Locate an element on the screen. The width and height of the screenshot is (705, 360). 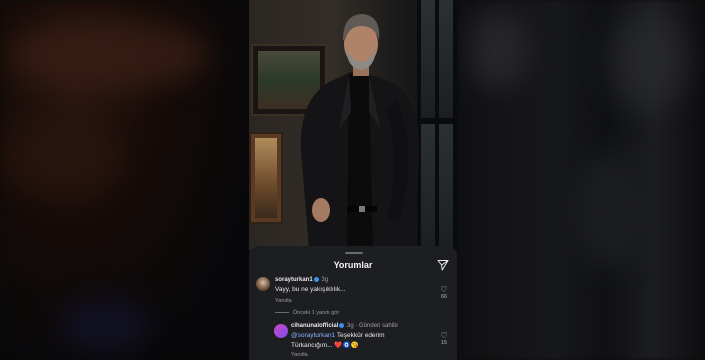
reply-text: Teşekkür ederim is located at coordinates (360, 335).